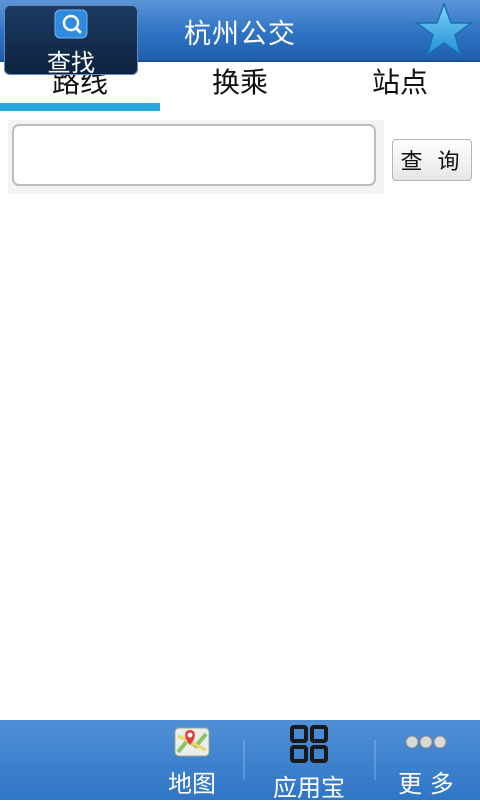 Image resolution: width=480 pixels, height=803 pixels. What do you see at coordinates (71, 63) in the screenshot?
I see `nav-search-label: 查找` at bounding box center [71, 63].